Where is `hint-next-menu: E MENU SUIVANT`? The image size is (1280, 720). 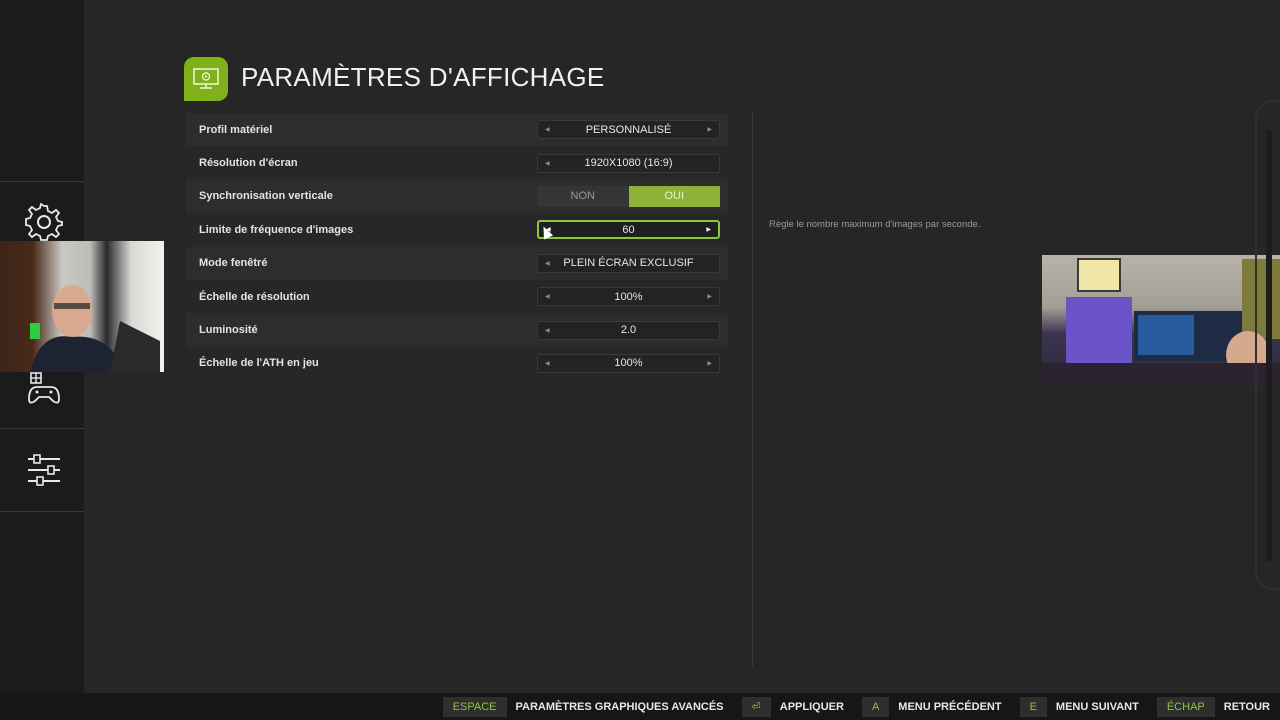
hint-next-menu: E MENU SUIVANT is located at coordinates (1079, 706).